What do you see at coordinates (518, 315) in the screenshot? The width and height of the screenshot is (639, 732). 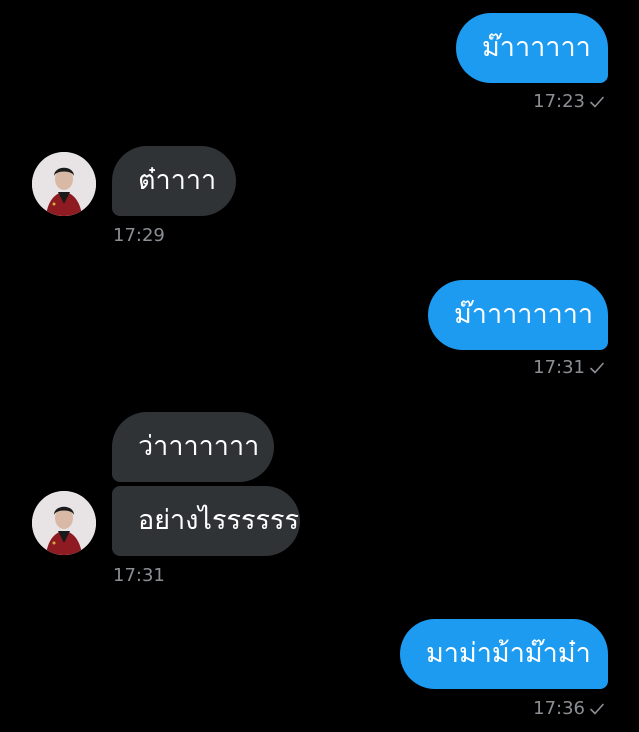 I see `message-bubble-outgoing: ม๊าาาาาาาา` at bounding box center [518, 315].